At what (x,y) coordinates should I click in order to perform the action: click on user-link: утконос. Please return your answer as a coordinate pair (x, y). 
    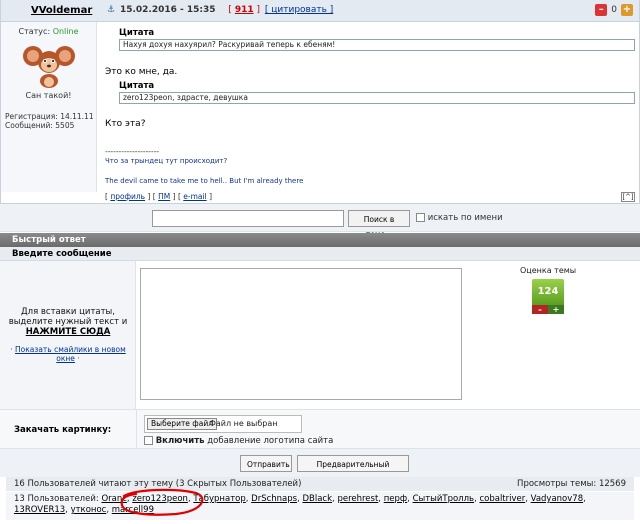
    Looking at the image, I should click on (89, 510).